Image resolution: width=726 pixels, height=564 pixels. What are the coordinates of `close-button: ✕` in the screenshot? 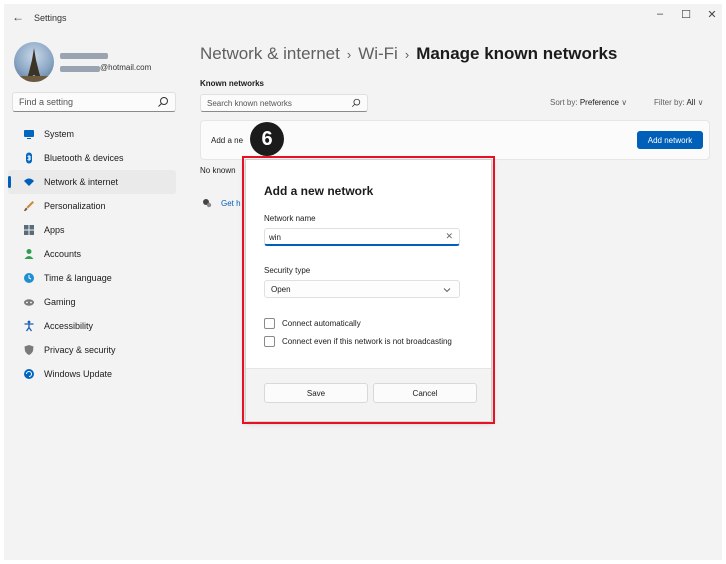 It's located at (711, 14).